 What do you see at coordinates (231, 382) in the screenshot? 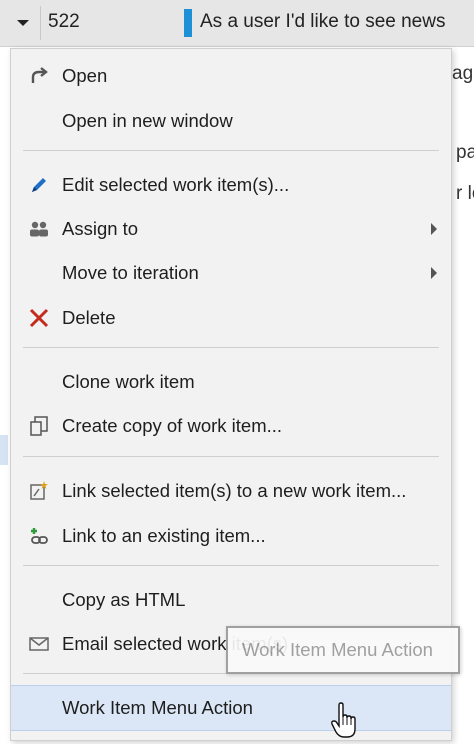
I see `menu-item-clone: Clone work item` at bounding box center [231, 382].